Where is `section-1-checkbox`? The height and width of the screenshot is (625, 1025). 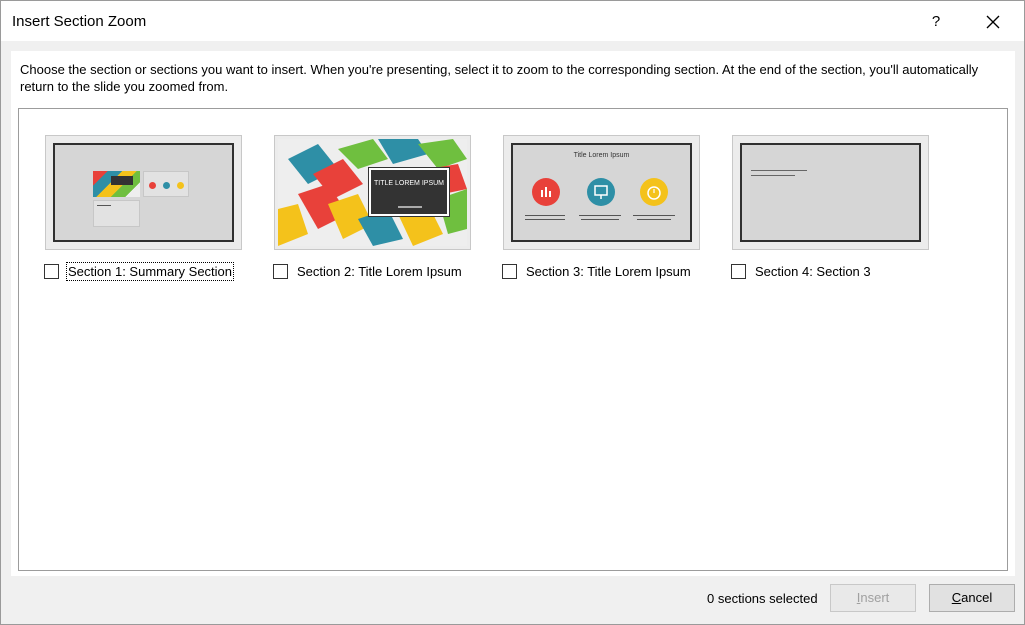 section-1-checkbox is located at coordinates (51, 271).